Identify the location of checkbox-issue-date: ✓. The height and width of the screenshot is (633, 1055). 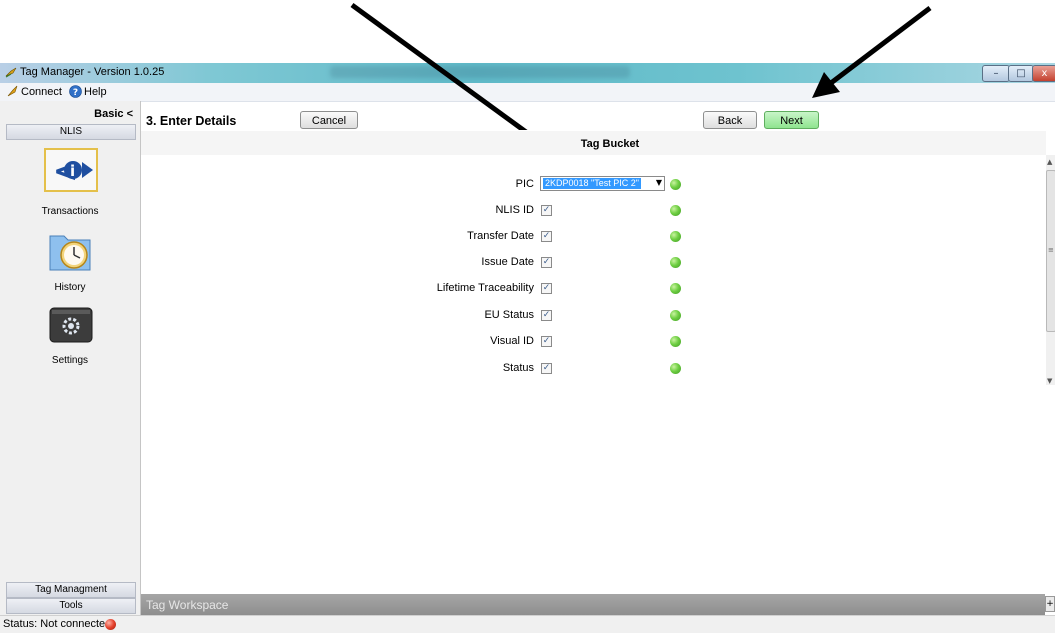
(546, 262).